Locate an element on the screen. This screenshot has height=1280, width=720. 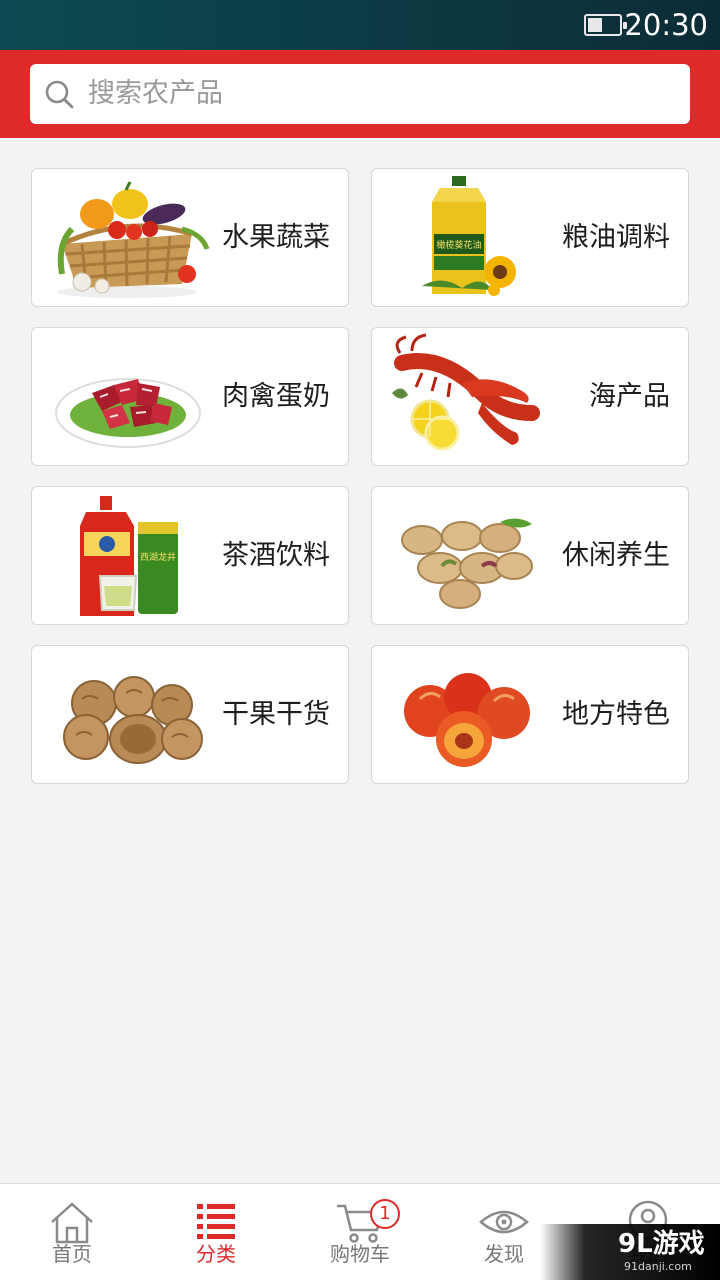
category-card-seafood: 海产品 is located at coordinates (530, 396).